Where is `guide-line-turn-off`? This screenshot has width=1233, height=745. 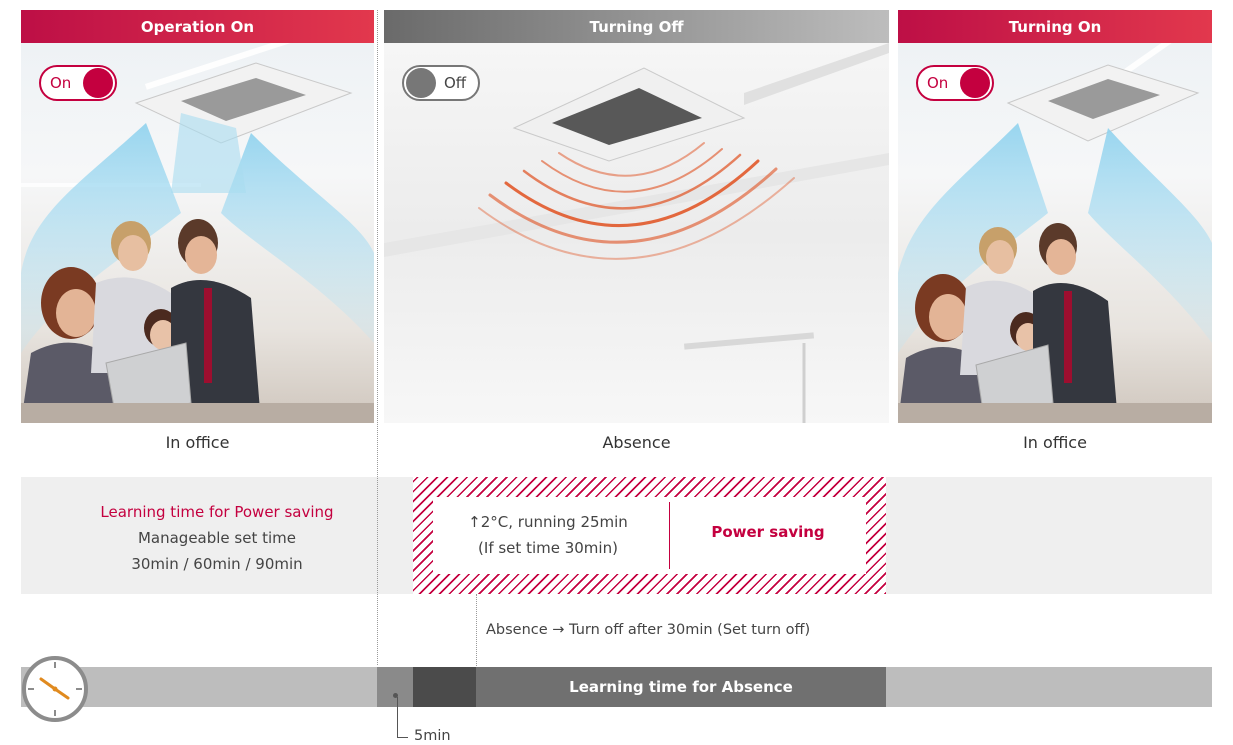
guide-line-turn-off is located at coordinates (377, 337).